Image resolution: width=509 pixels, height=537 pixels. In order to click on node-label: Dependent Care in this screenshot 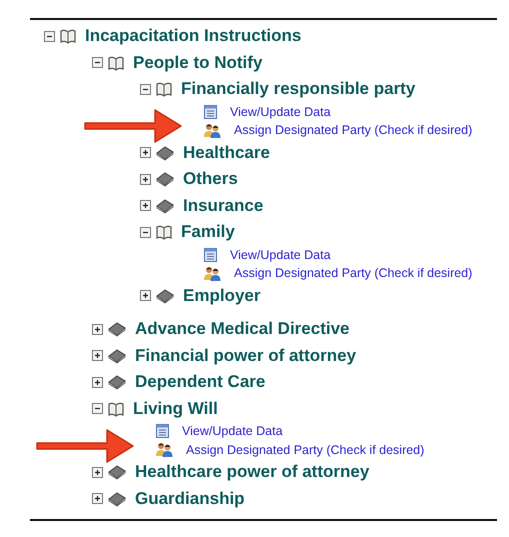, I will do `click(200, 382)`.